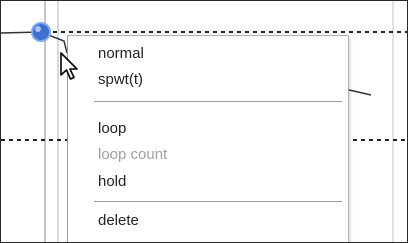 Image resolution: width=408 pixels, height=243 pixels. I want to click on menu-item-spwt: spwt(t), so click(120, 80).